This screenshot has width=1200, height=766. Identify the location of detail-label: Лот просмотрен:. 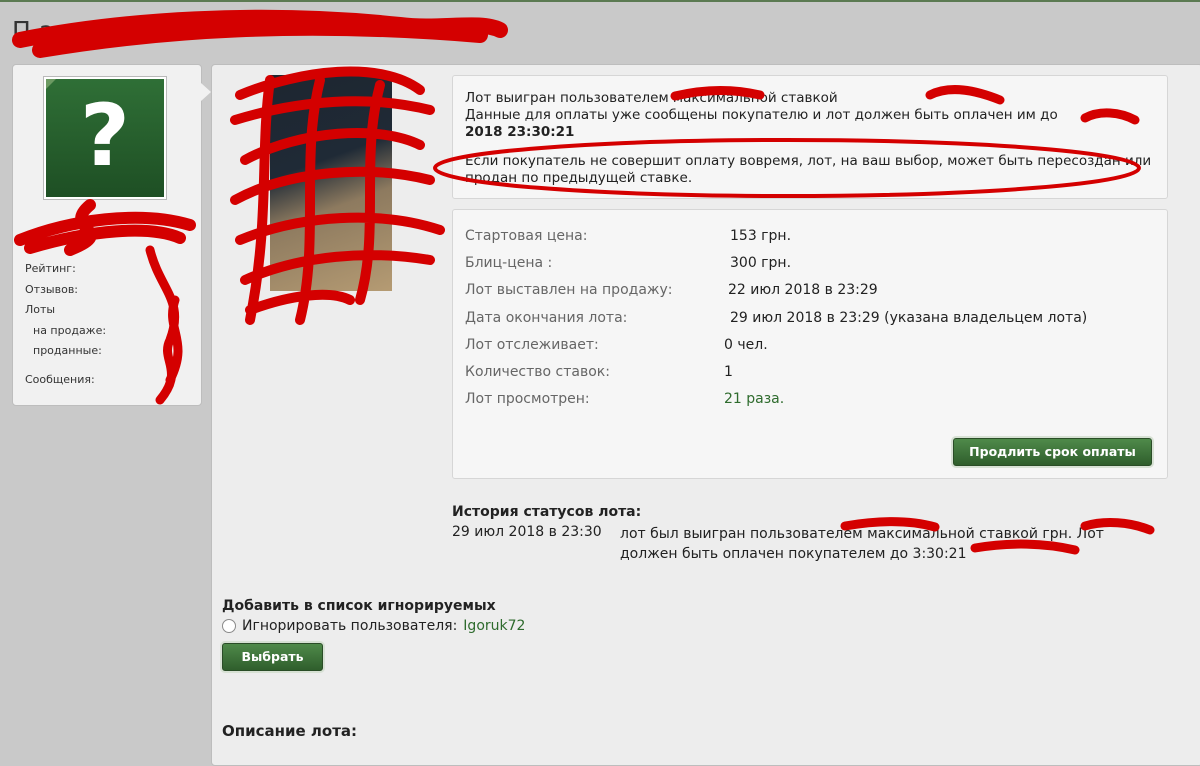
(527, 399).